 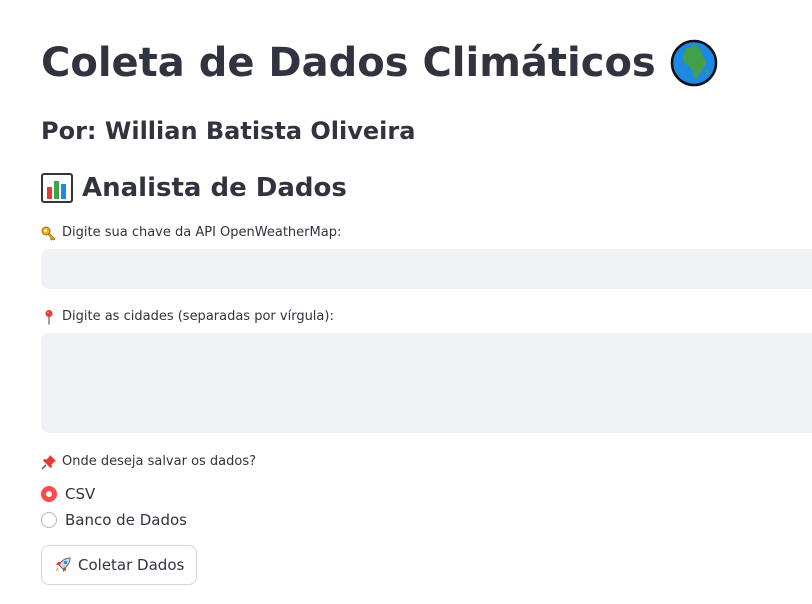 What do you see at coordinates (49, 494) in the screenshot?
I see `radio-selected-icon` at bounding box center [49, 494].